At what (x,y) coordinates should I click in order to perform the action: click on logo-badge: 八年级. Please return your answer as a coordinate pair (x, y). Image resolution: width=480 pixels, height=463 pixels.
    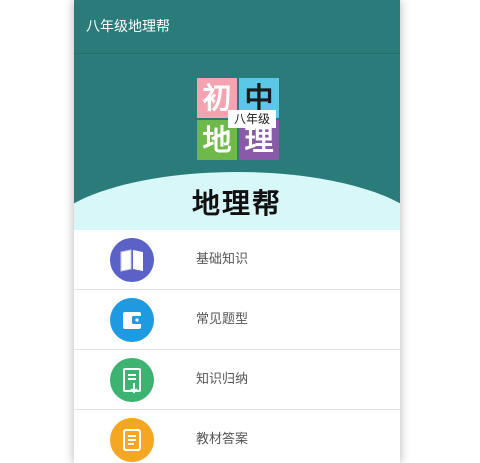
    Looking at the image, I should click on (252, 119).